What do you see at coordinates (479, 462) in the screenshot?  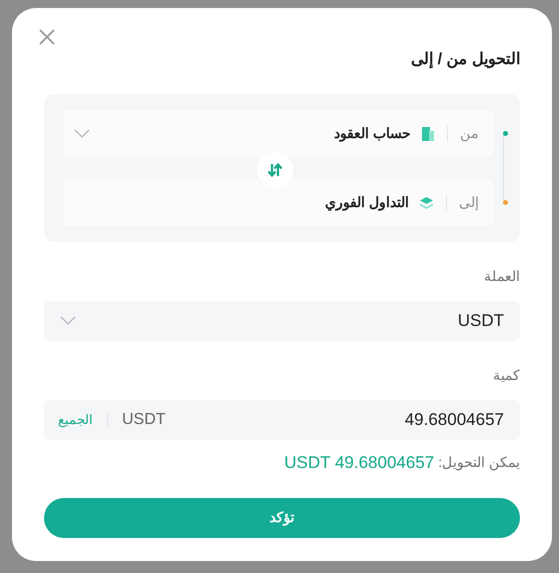 I see `available-label: يمكن التحويل:` at bounding box center [479, 462].